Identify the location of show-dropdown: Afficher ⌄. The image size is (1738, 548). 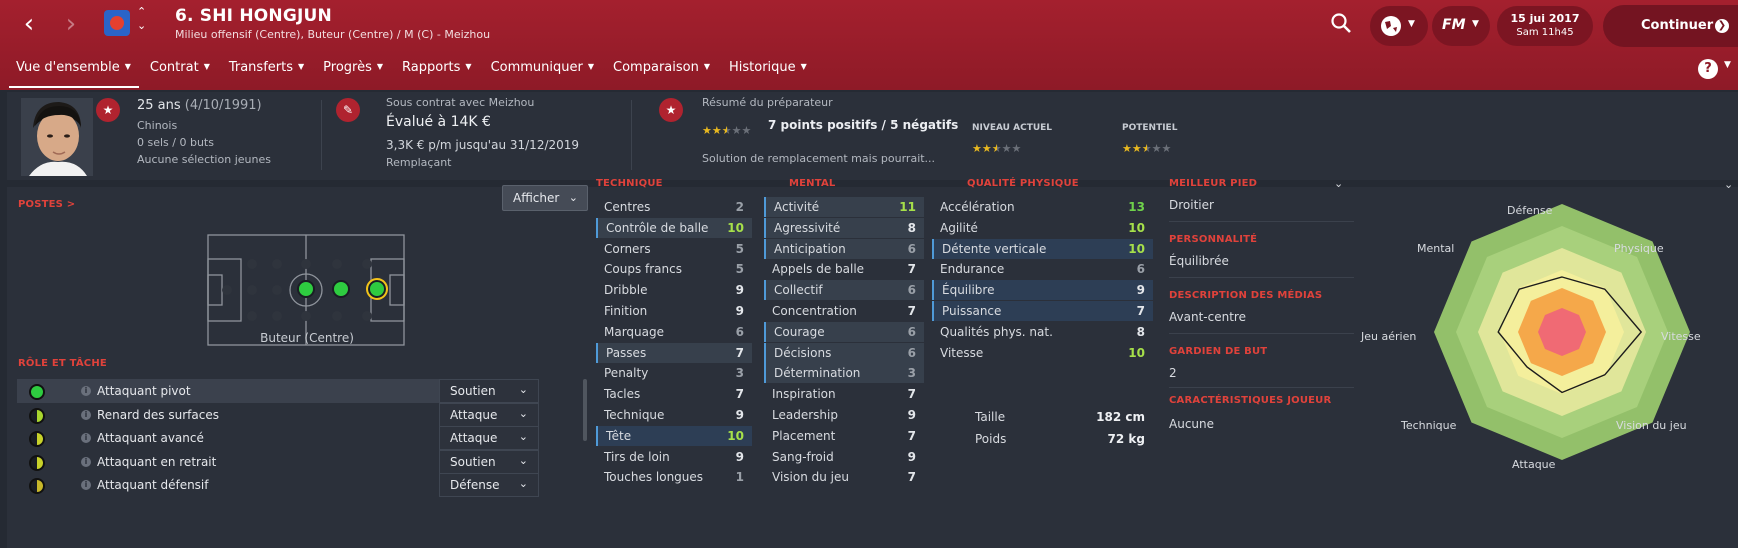
(545, 198).